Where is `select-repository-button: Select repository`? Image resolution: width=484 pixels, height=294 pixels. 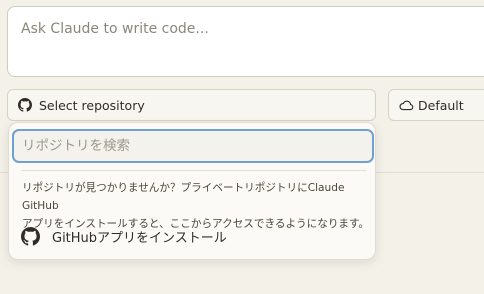 select-repository-button: Select repository is located at coordinates (191, 105).